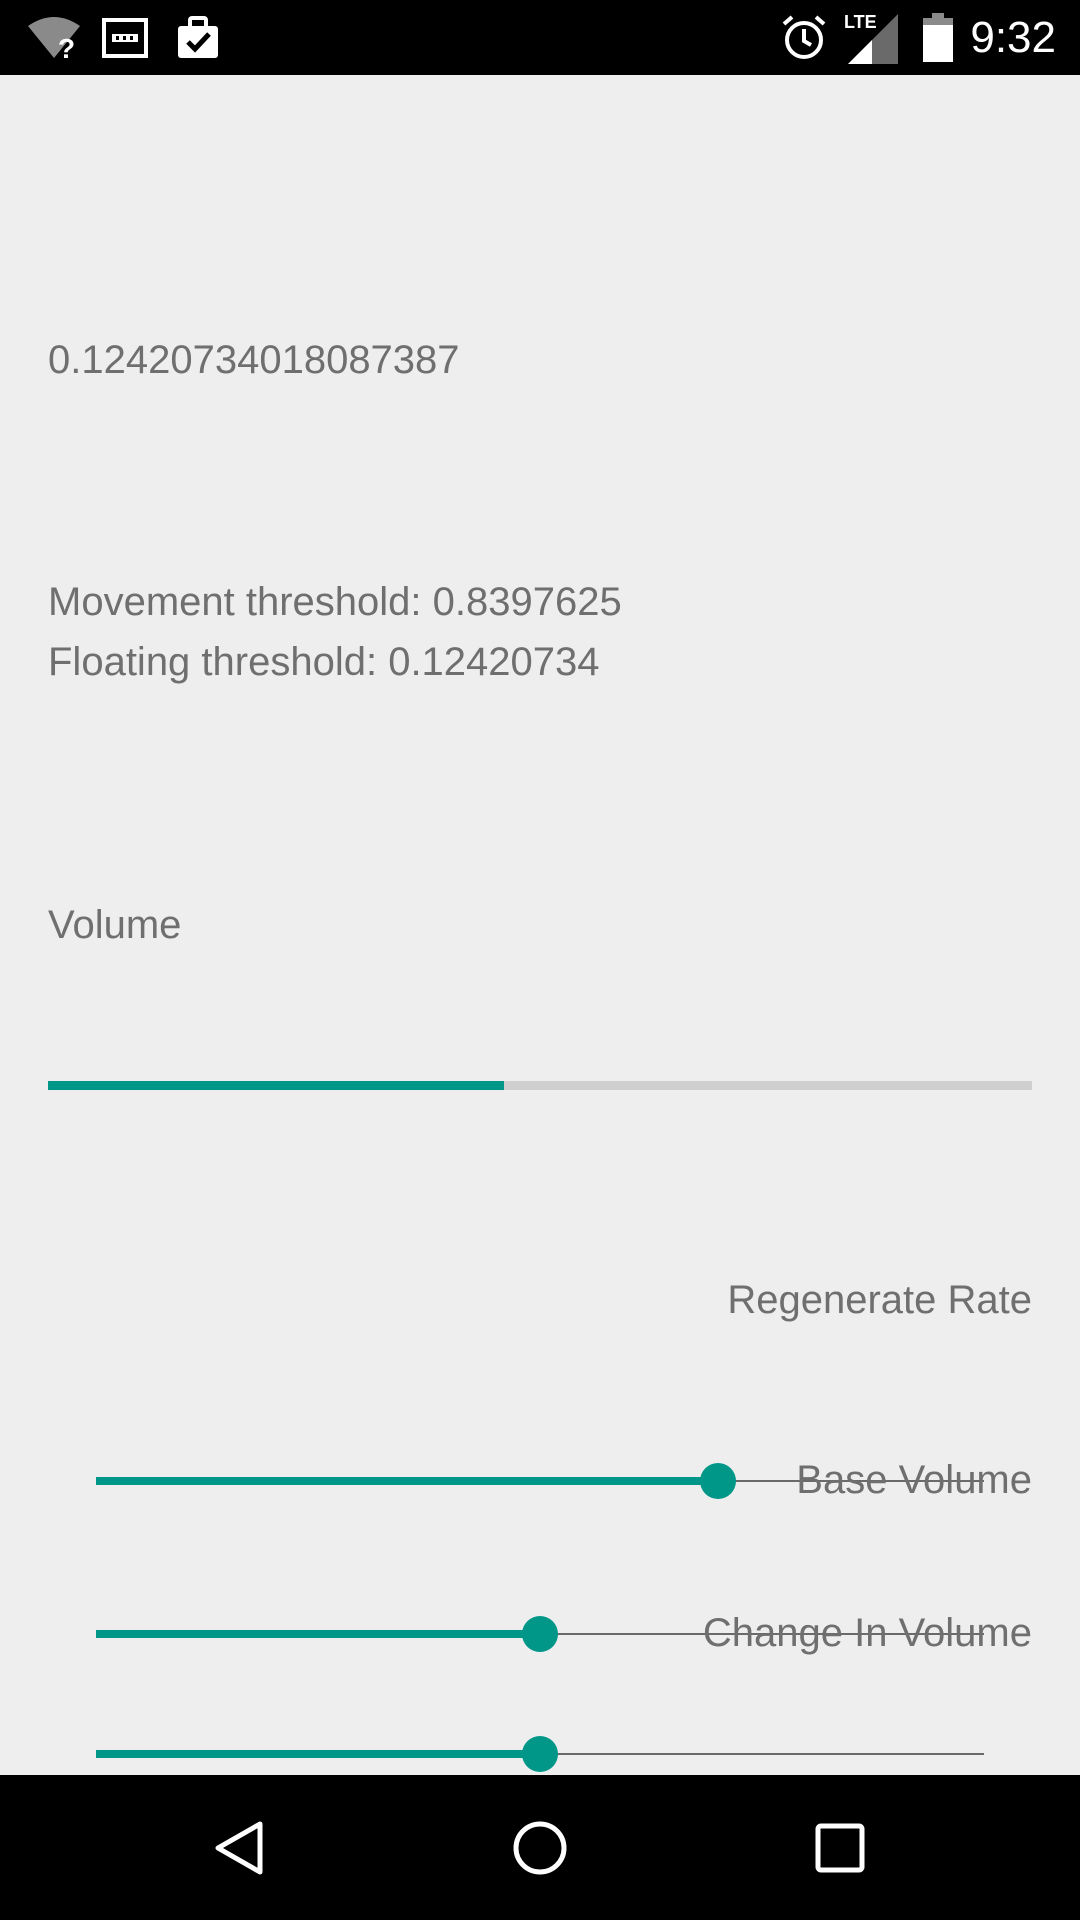 This screenshot has width=1080, height=1920. I want to click on random-value-text: 0.12420734018087387, so click(254, 360).